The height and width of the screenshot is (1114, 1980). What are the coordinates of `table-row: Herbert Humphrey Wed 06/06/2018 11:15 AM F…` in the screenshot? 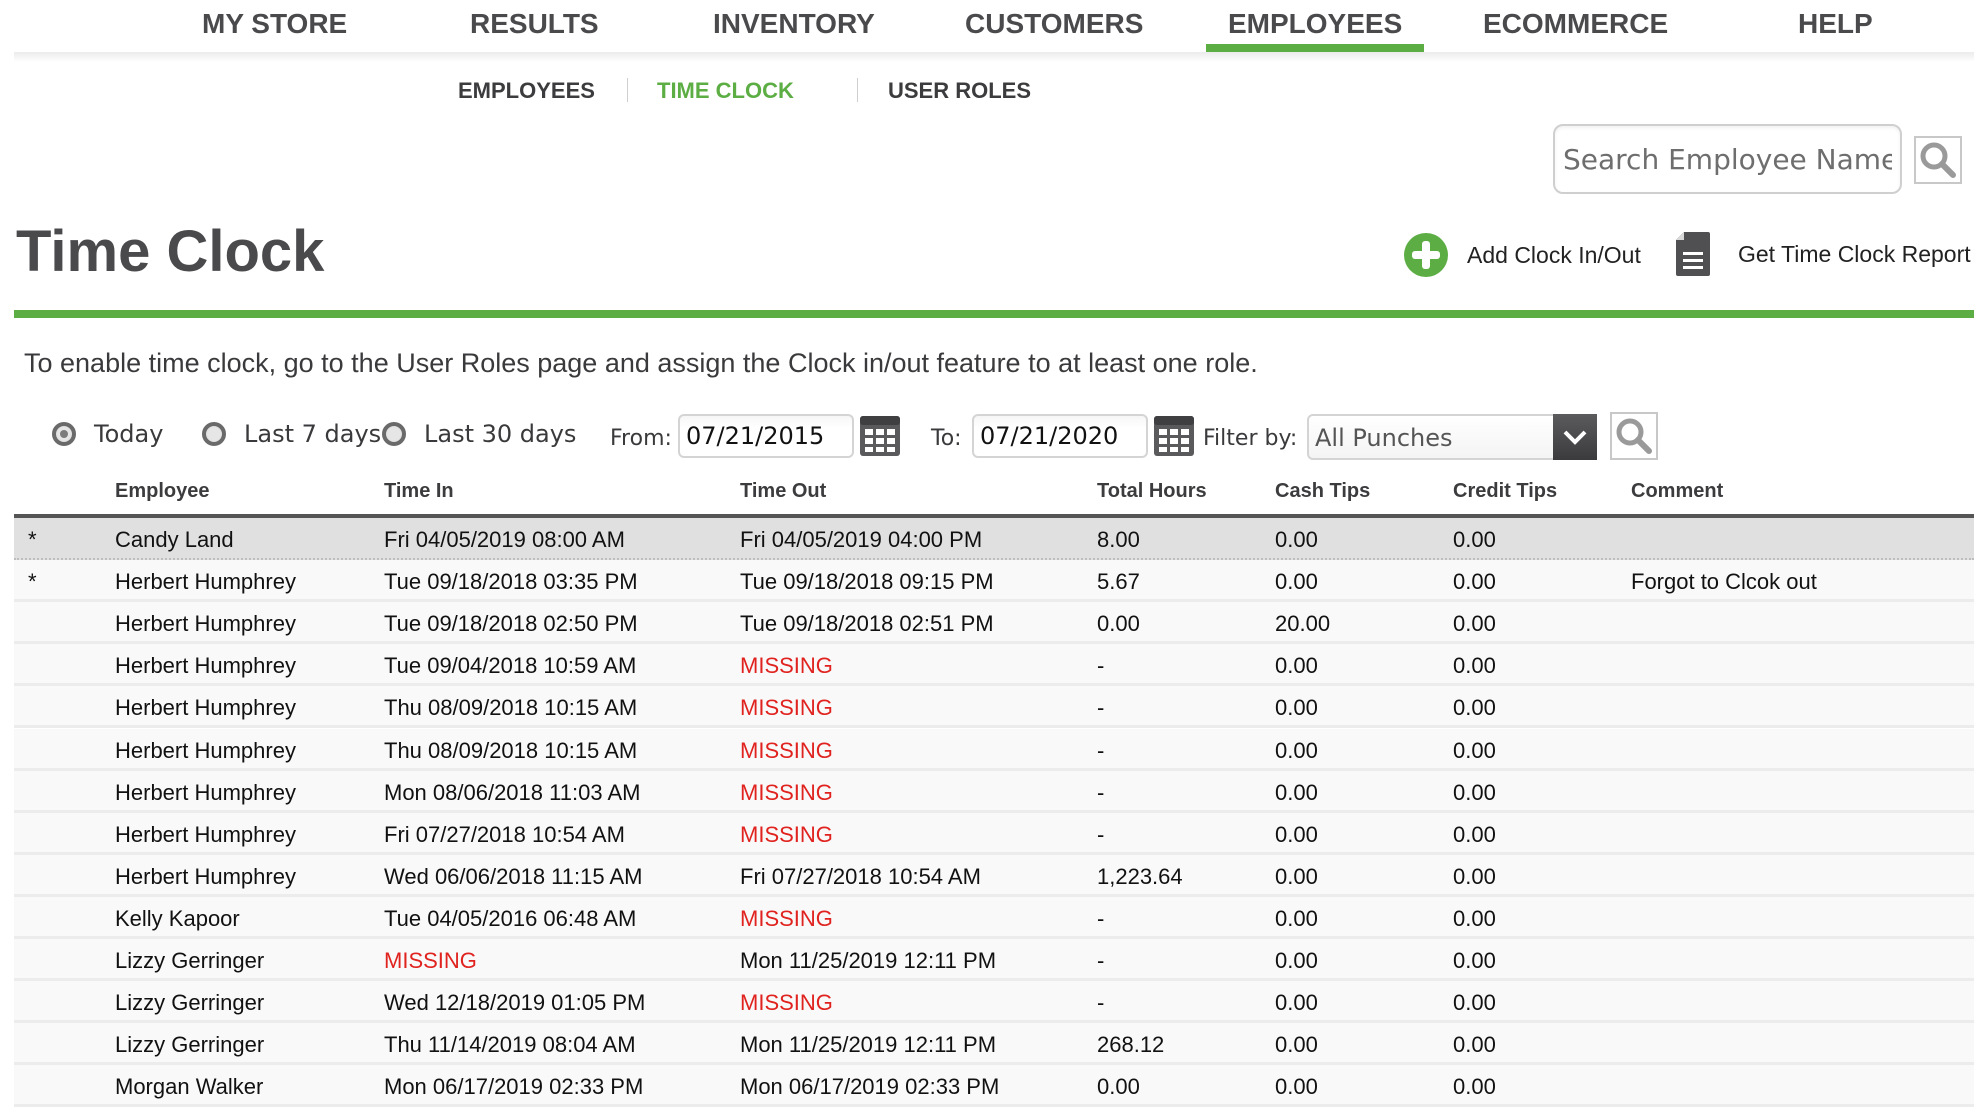 It's located at (994, 875).